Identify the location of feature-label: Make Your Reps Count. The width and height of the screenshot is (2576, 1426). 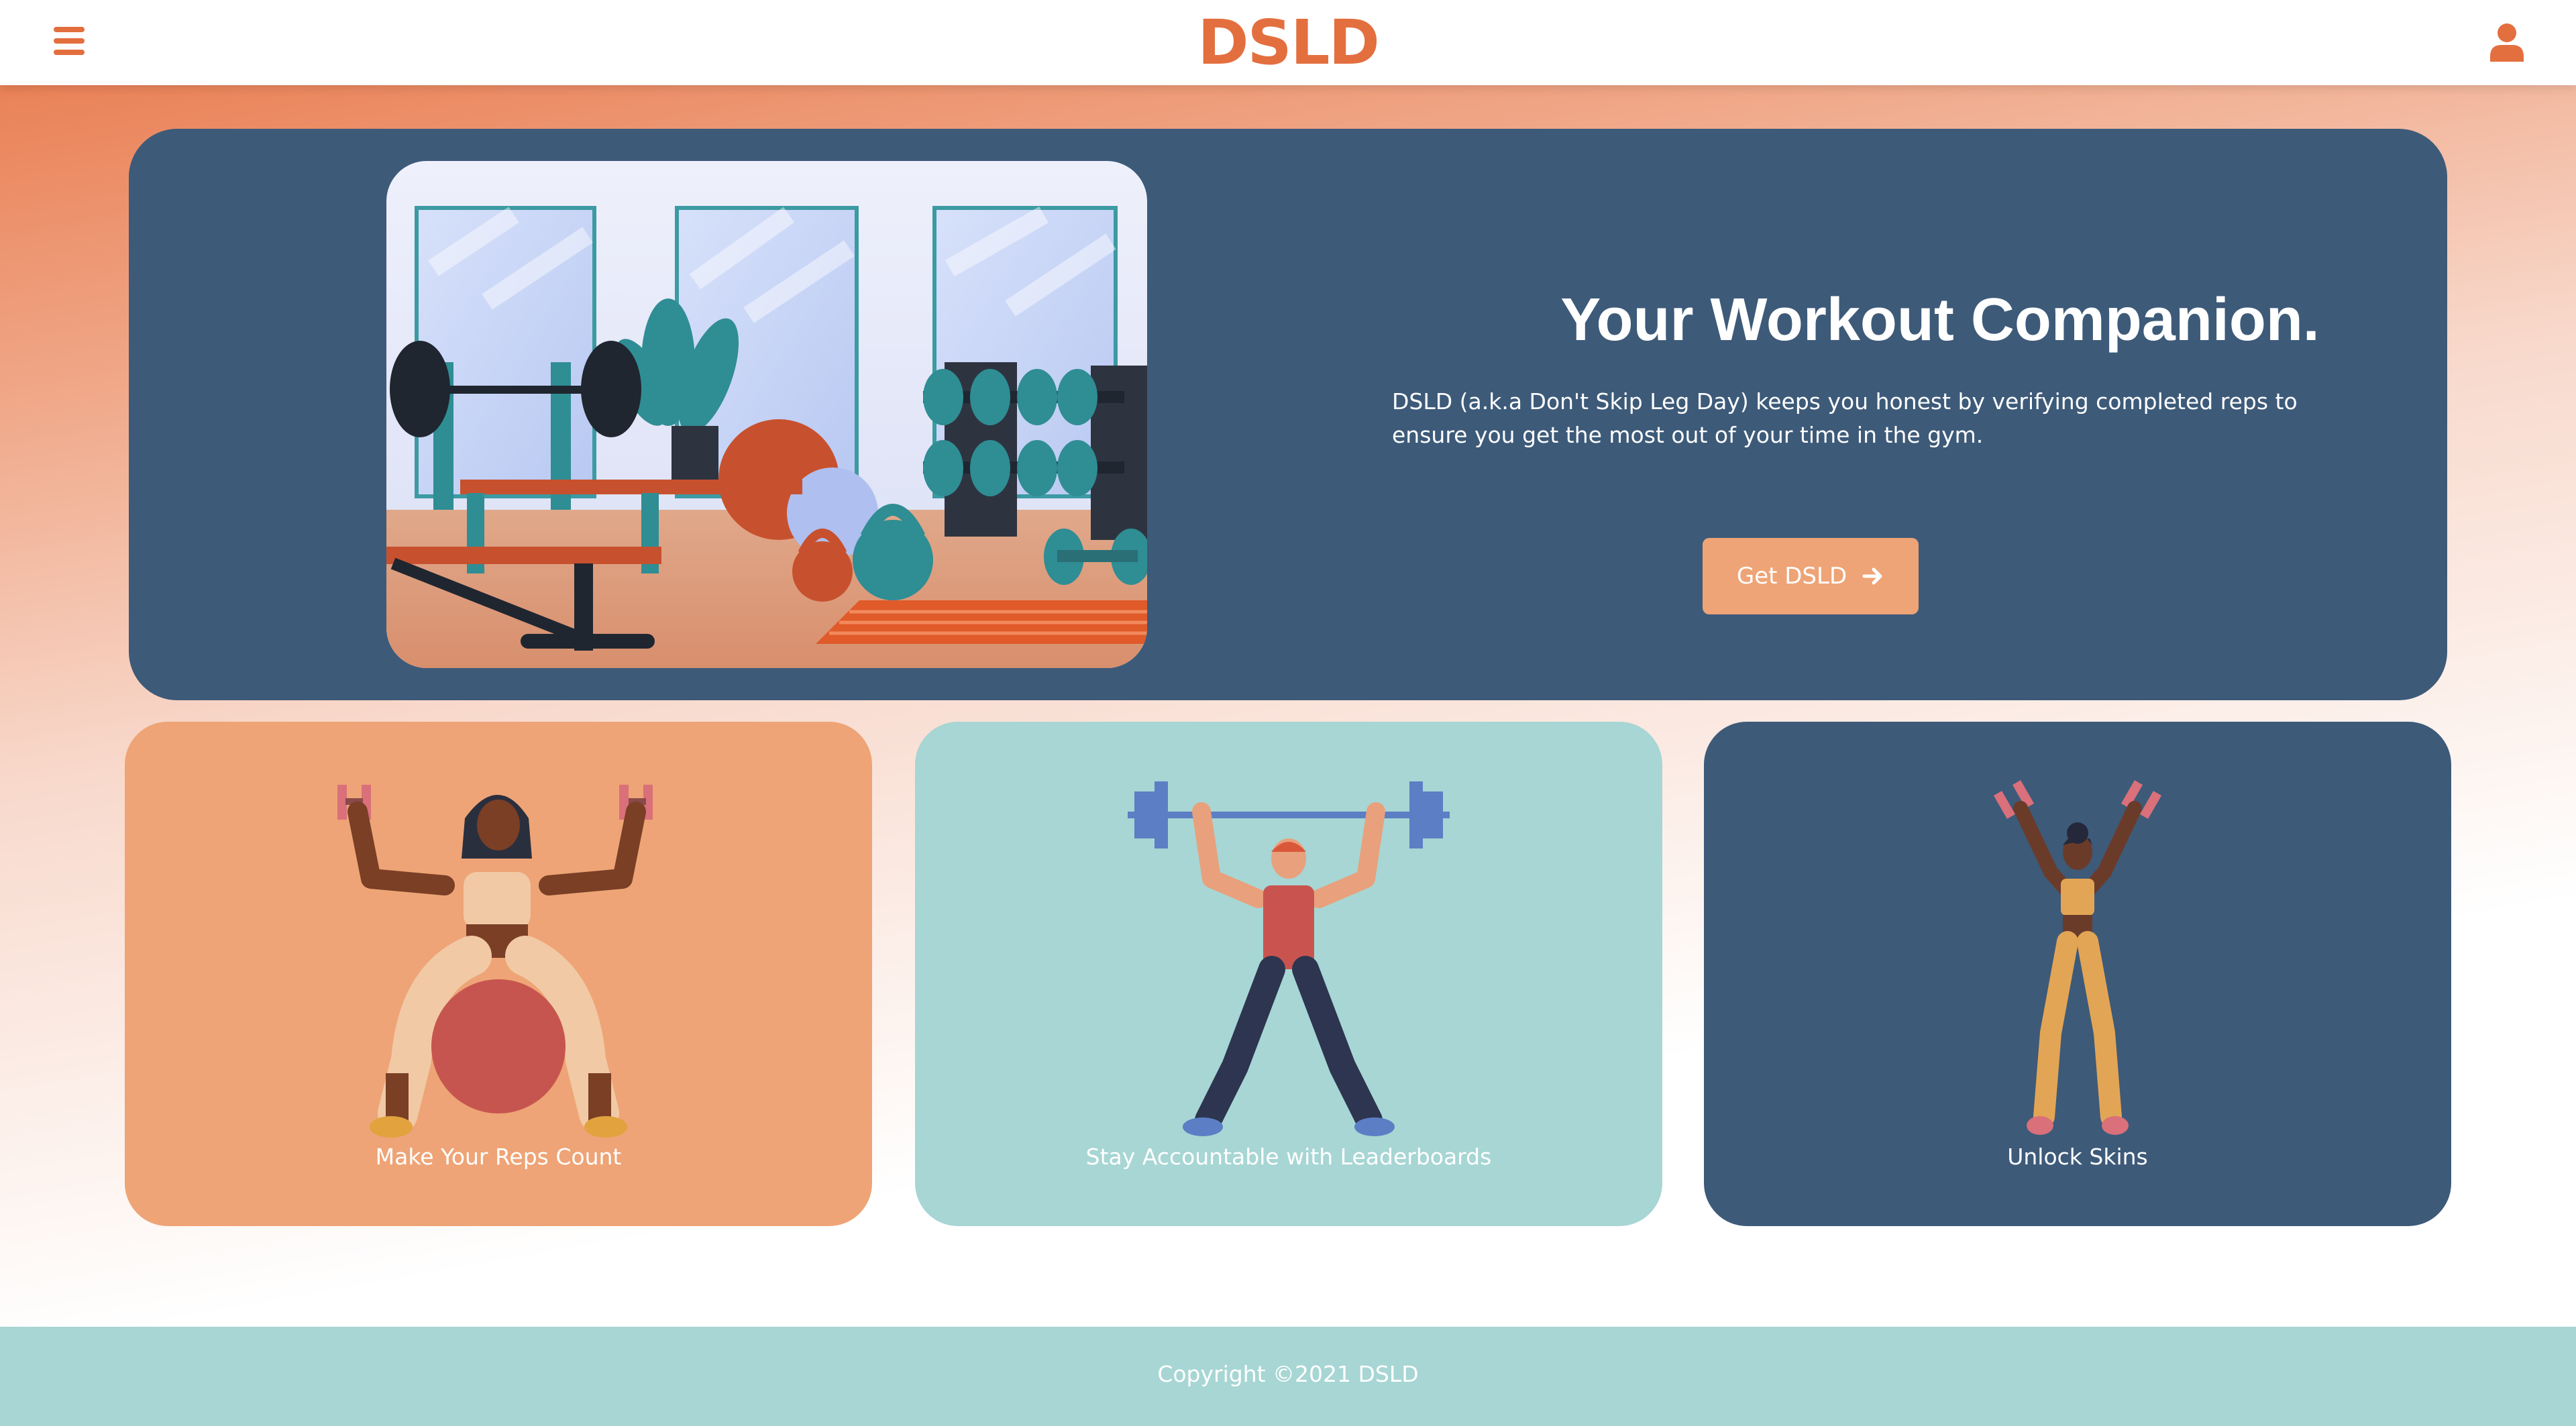
(498, 1157).